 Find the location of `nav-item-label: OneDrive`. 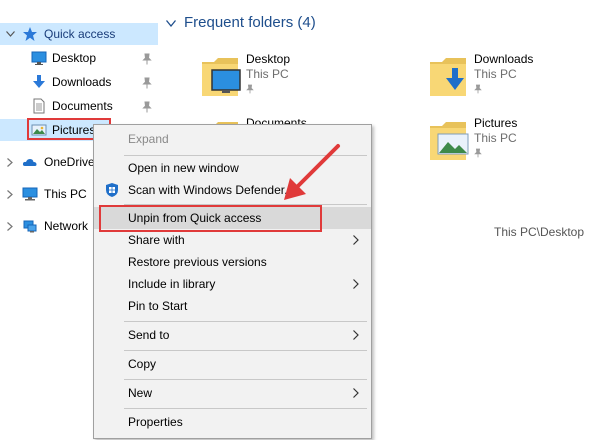

nav-item-label: OneDrive is located at coordinates (69, 162).